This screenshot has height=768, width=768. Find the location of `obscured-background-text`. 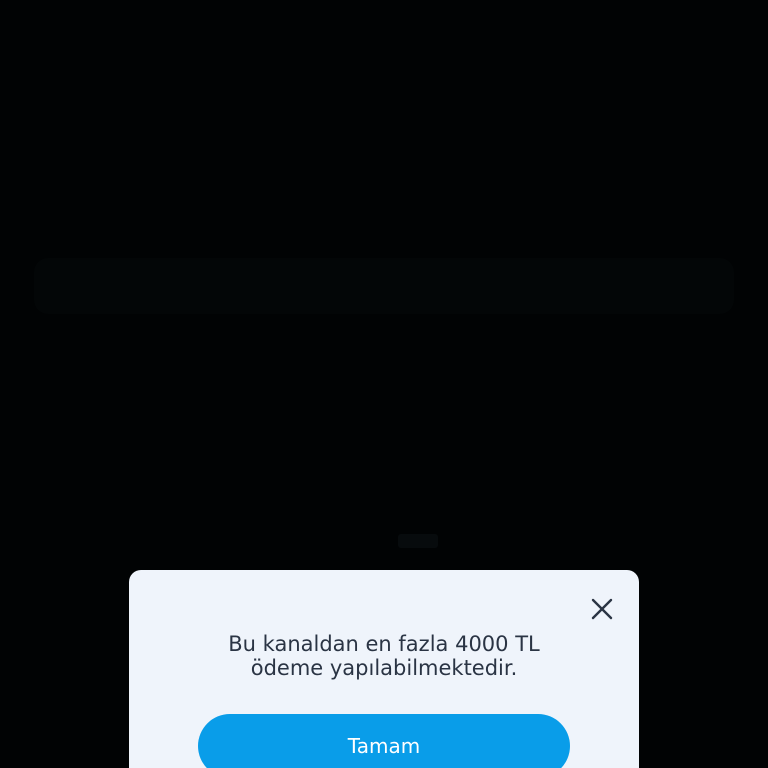

obscured-background-text is located at coordinates (418, 541).